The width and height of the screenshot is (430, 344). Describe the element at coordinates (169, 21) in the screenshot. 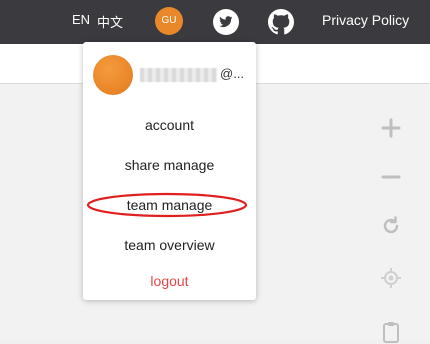

I see `user-avatar-button: GU` at that location.